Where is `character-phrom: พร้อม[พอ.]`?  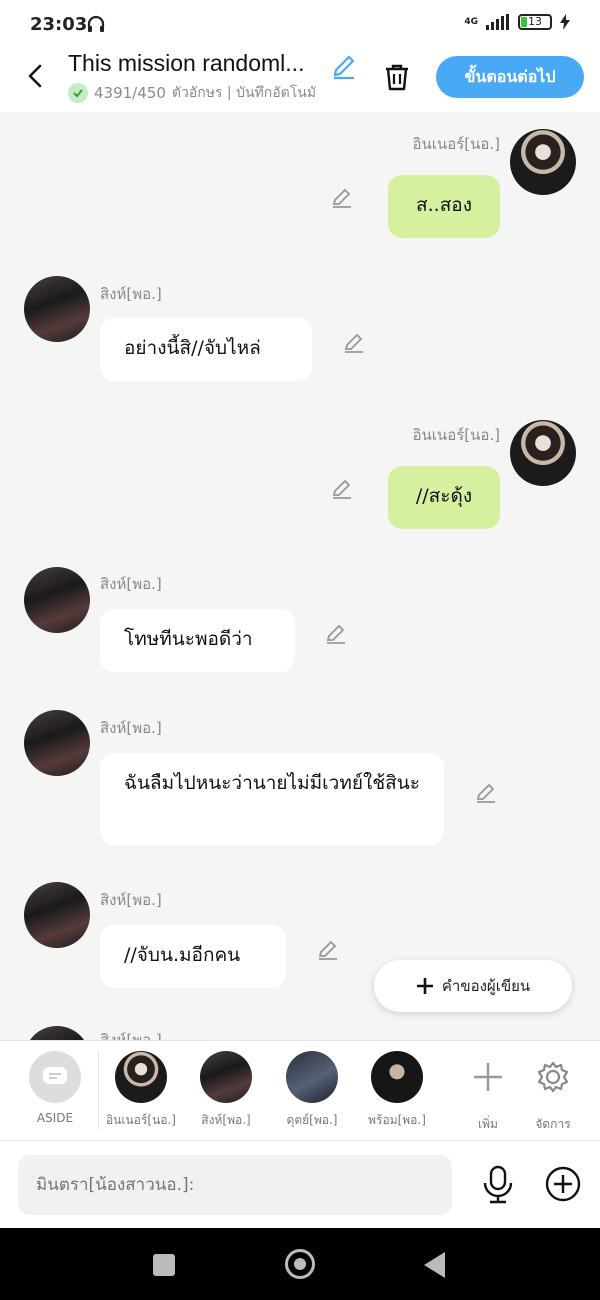 character-phrom: พร้อม[พอ.] is located at coordinates (397, 1090).